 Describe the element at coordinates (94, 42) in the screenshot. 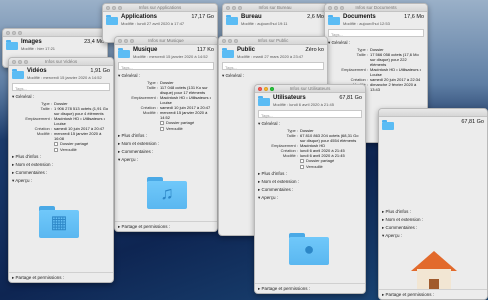

I see `item-size: 23,4 Mo` at that location.